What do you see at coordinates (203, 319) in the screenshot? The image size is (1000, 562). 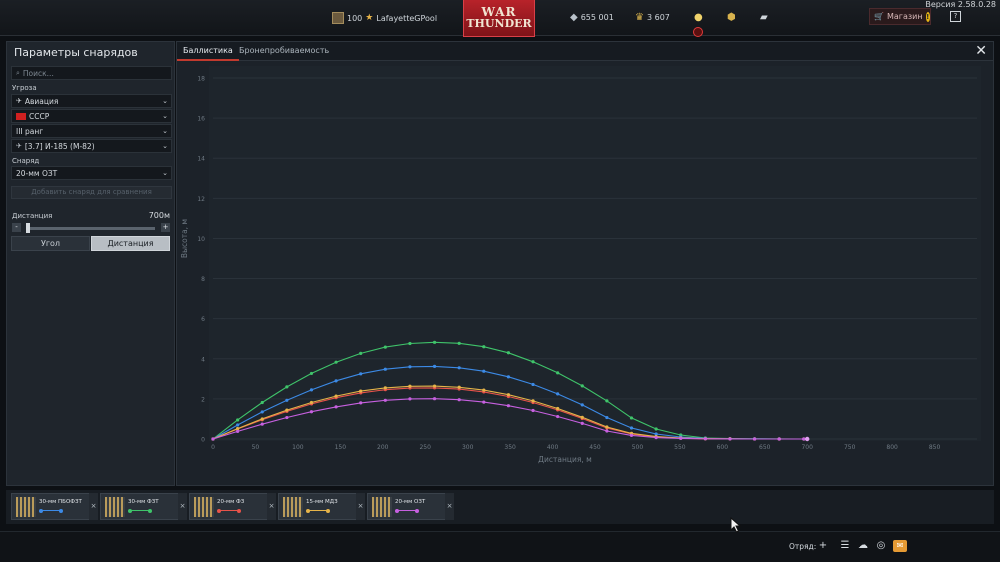 I see `y-tick-label: 6` at bounding box center [203, 319].